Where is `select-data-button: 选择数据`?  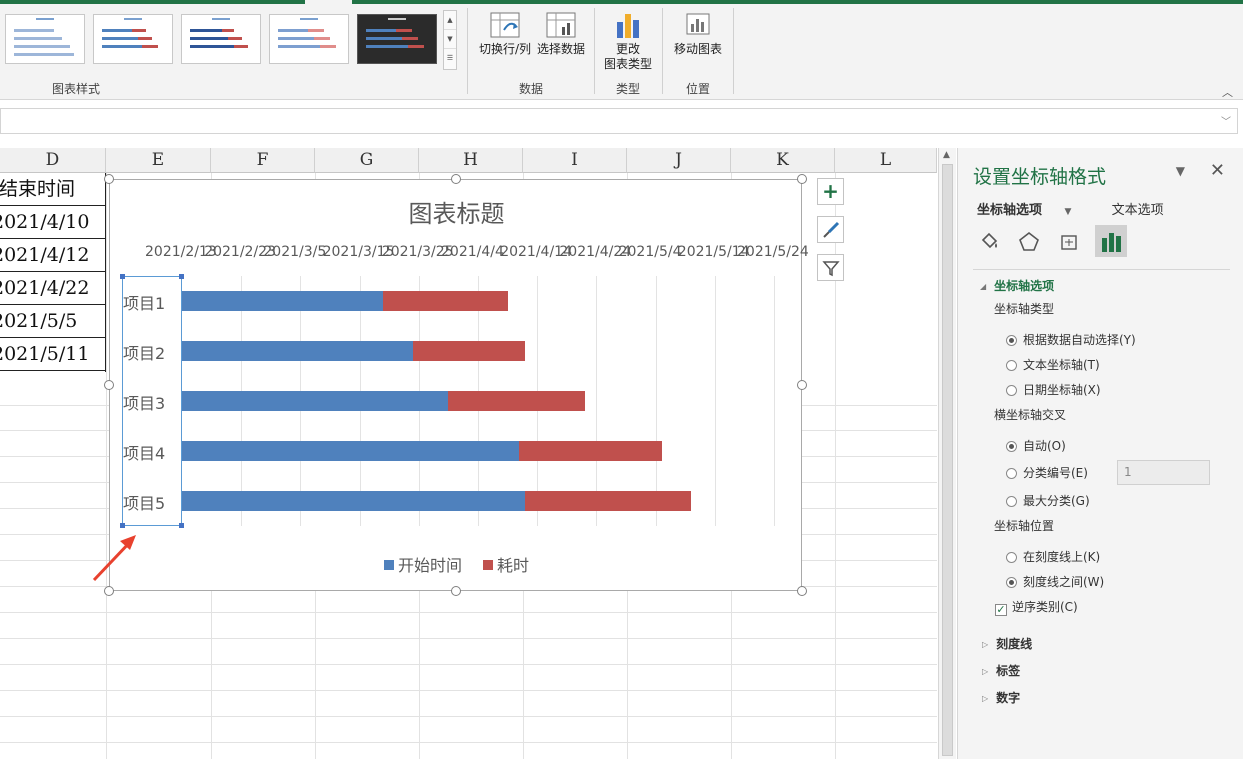 select-data-button: 选择数据 is located at coordinates (561, 34).